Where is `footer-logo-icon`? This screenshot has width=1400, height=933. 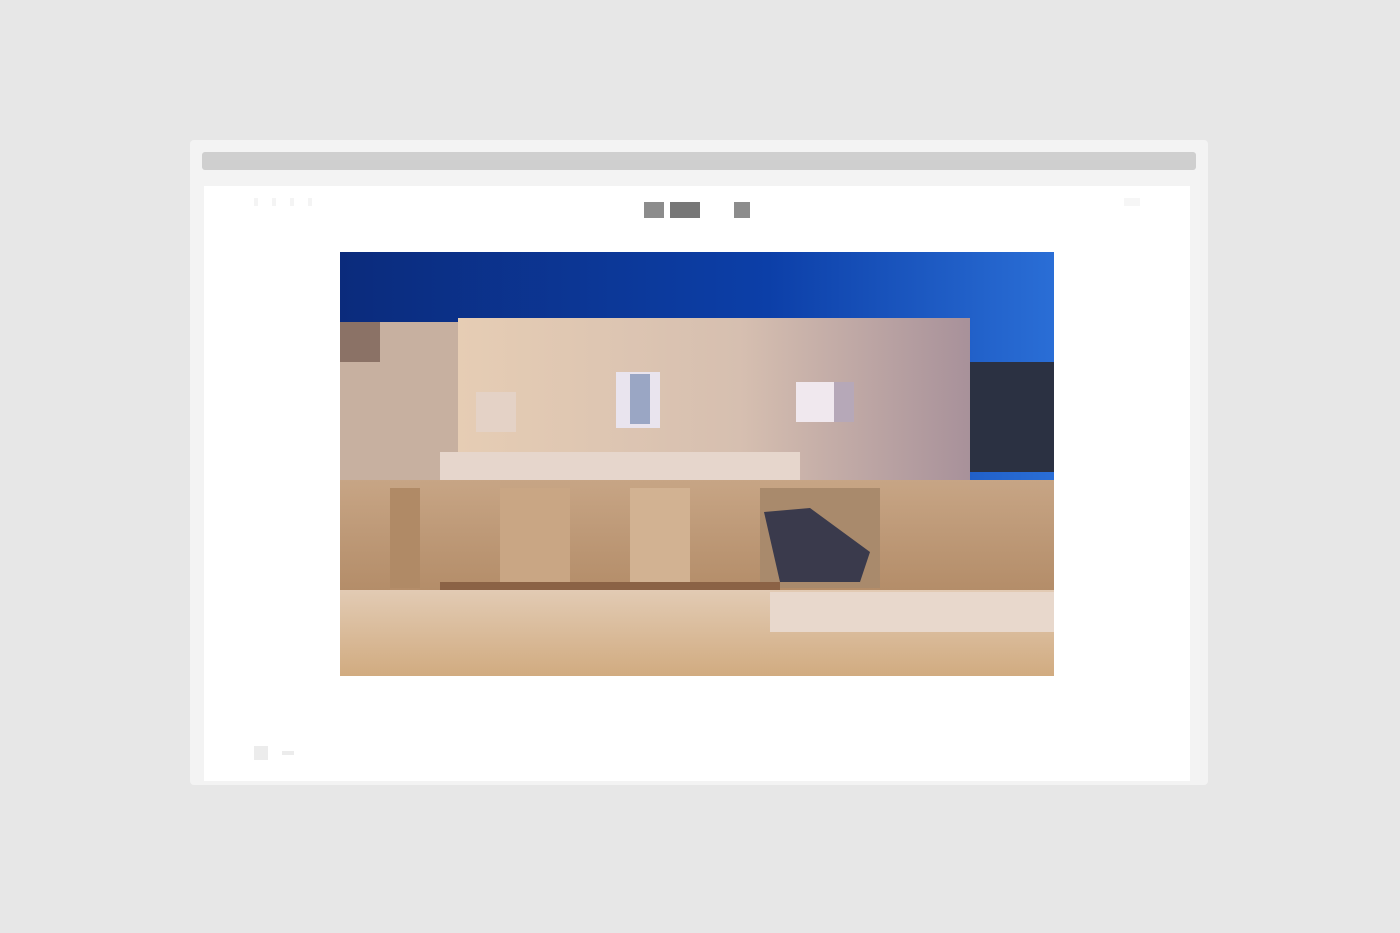 footer-logo-icon is located at coordinates (261, 753).